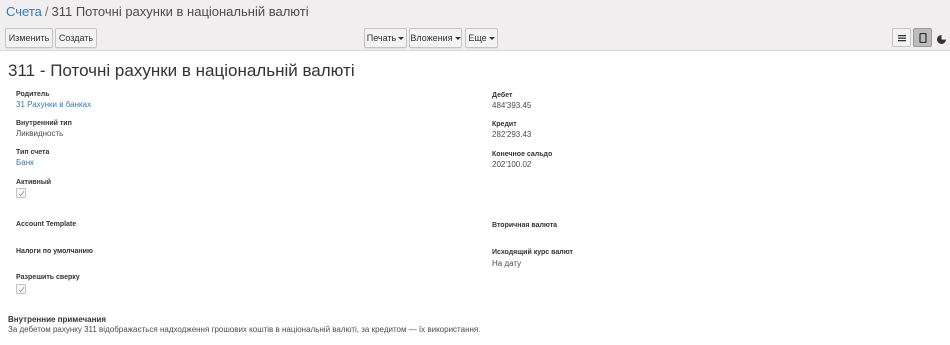 The height and width of the screenshot is (345, 950). What do you see at coordinates (48, 277) in the screenshot?
I see `allow-reconcile-label: Разрешить сверку` at bounding box center [48, 277].